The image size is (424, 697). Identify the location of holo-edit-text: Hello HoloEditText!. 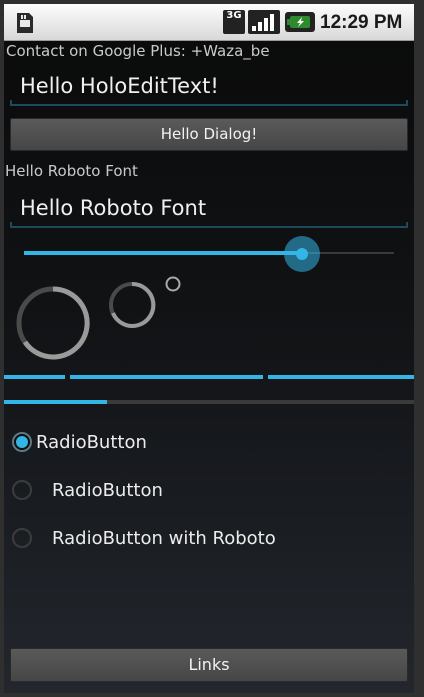
(209, 90).